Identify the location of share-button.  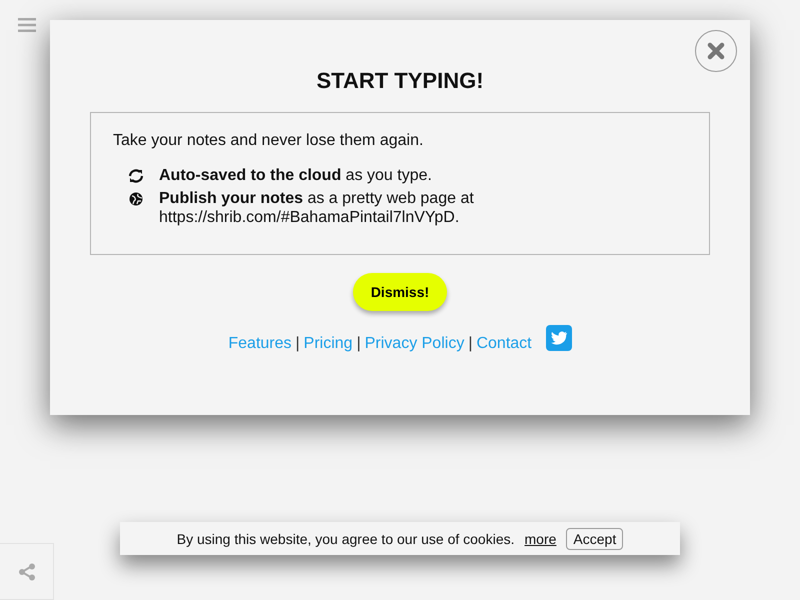
(27, 571).